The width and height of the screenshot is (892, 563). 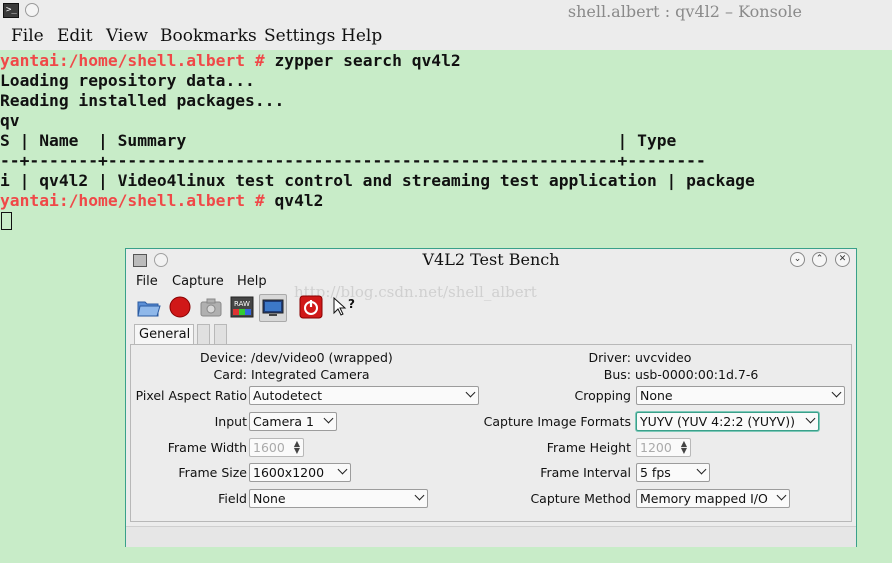 I want to click on input-label: Input, so click(x=230, y=421).